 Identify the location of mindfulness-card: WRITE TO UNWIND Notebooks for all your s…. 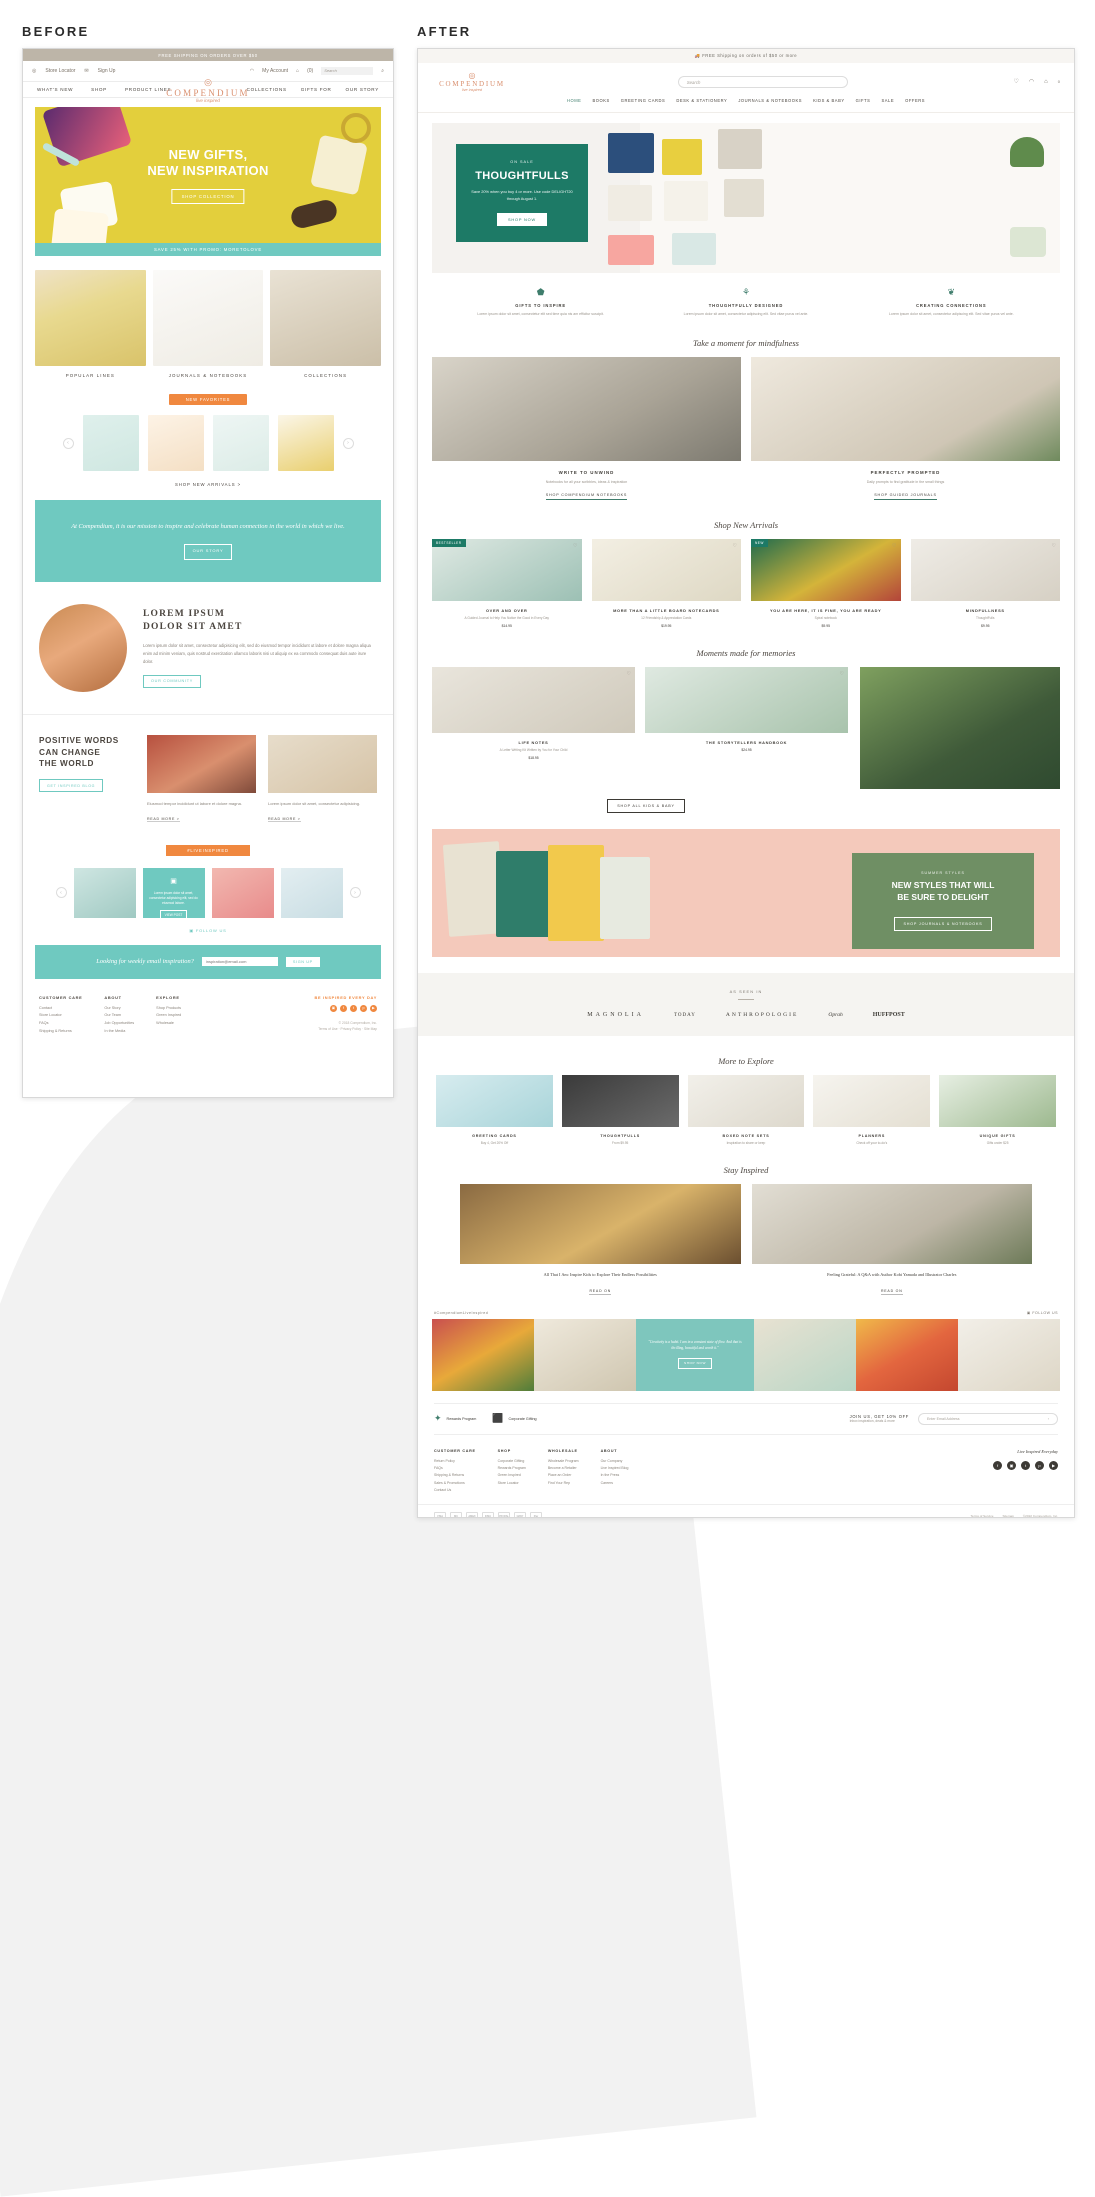
(586, 428).